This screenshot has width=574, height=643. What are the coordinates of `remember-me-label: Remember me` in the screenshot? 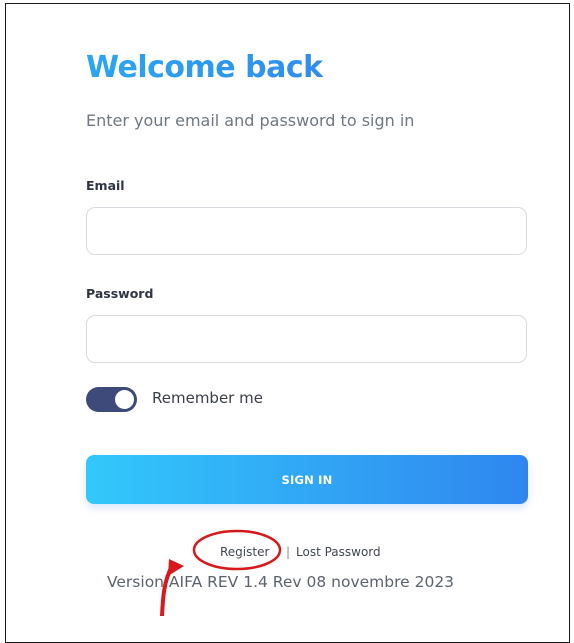 It's located at (207, 398).